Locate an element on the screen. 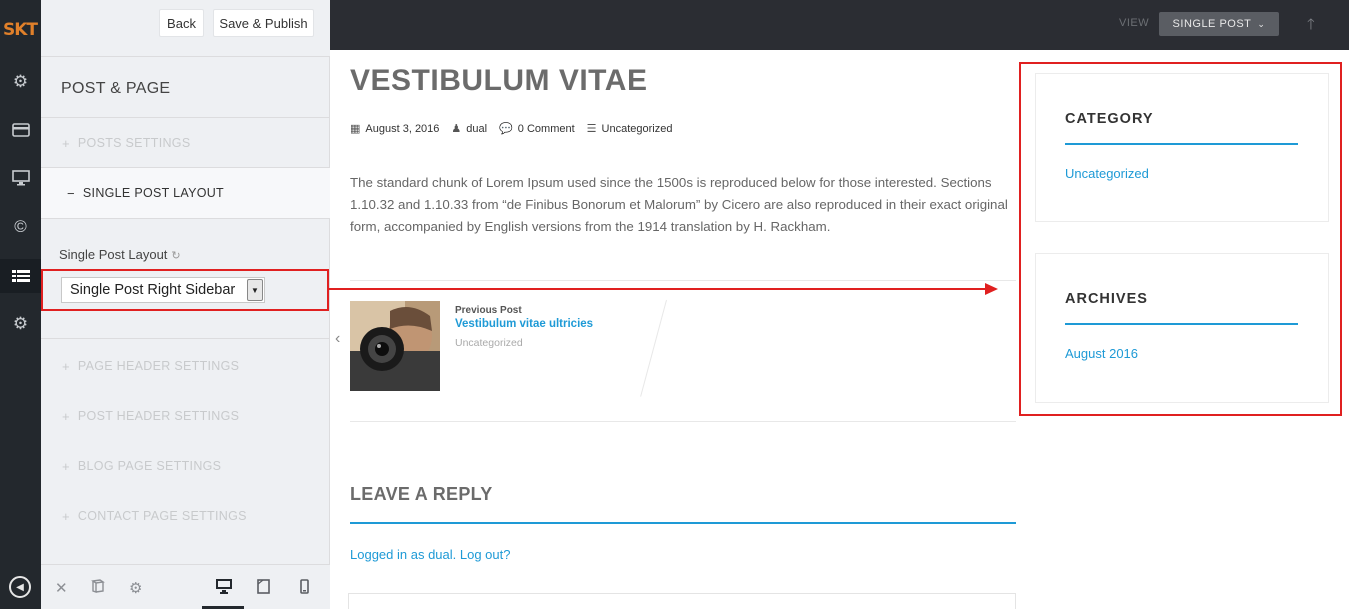  accordion-label: BLOG PAGE SETTINGS is located at coordinates (149, 466).